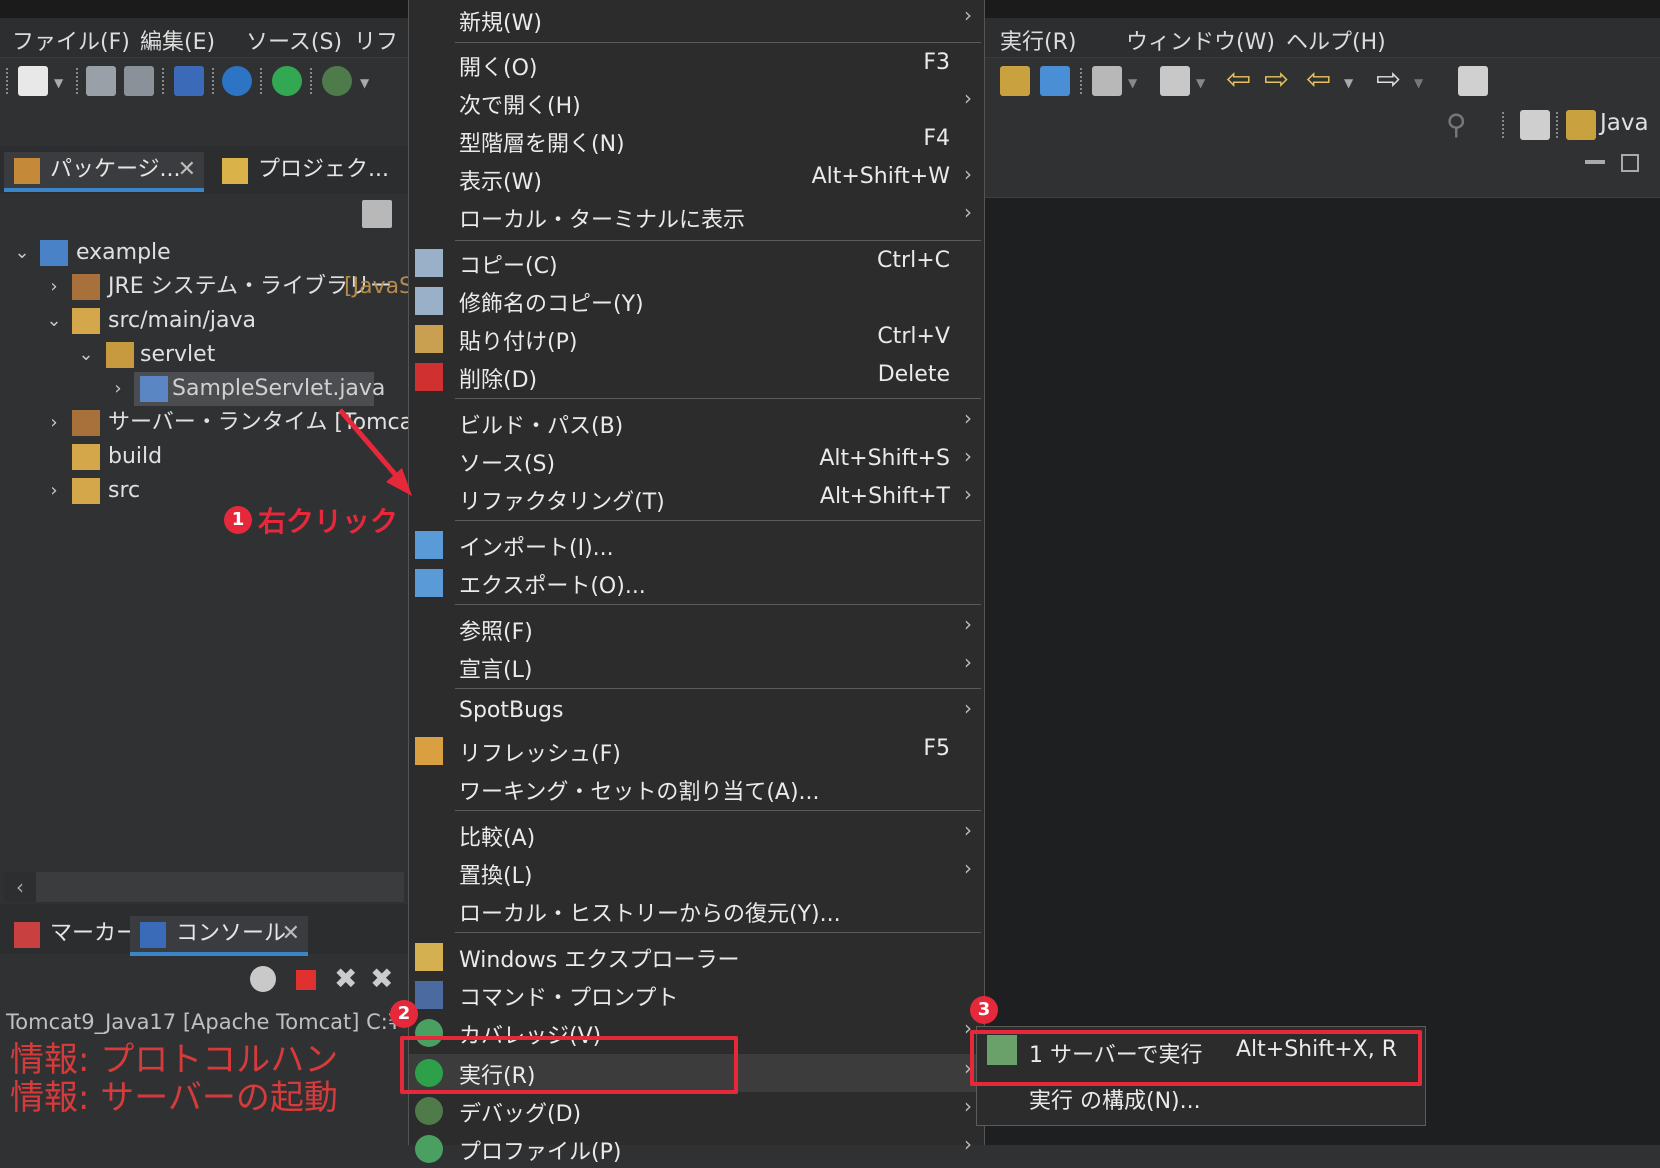 This screenshot has width=1660, height=1168. Describe the element at coordinates (1473, 81) in the screenshot. I see `pin-editor-icon` at that location.